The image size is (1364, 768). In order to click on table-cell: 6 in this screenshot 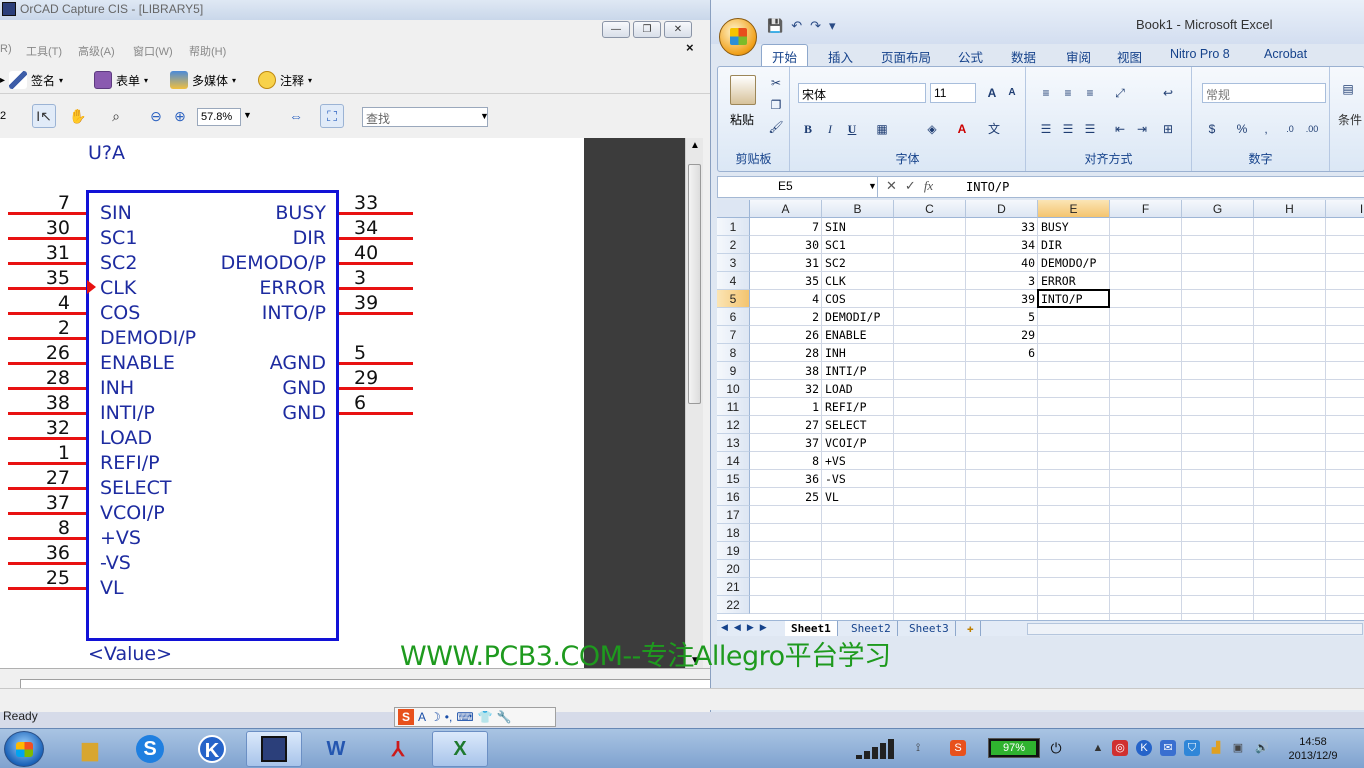, I will do `click(1000, 353)`.